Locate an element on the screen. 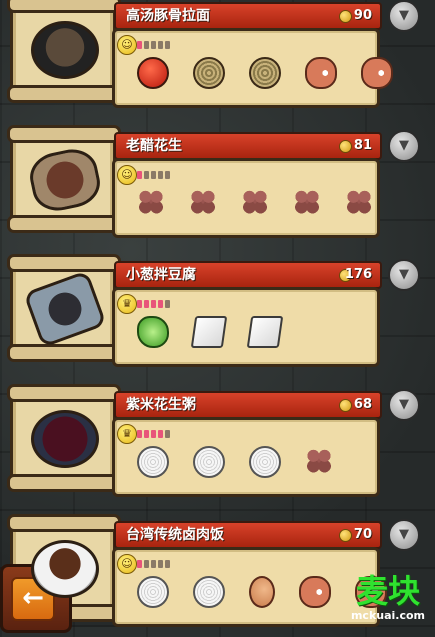  recipe-title-banner: 台湾传统卤肉饭 70 is located at coordinates (248, 535).